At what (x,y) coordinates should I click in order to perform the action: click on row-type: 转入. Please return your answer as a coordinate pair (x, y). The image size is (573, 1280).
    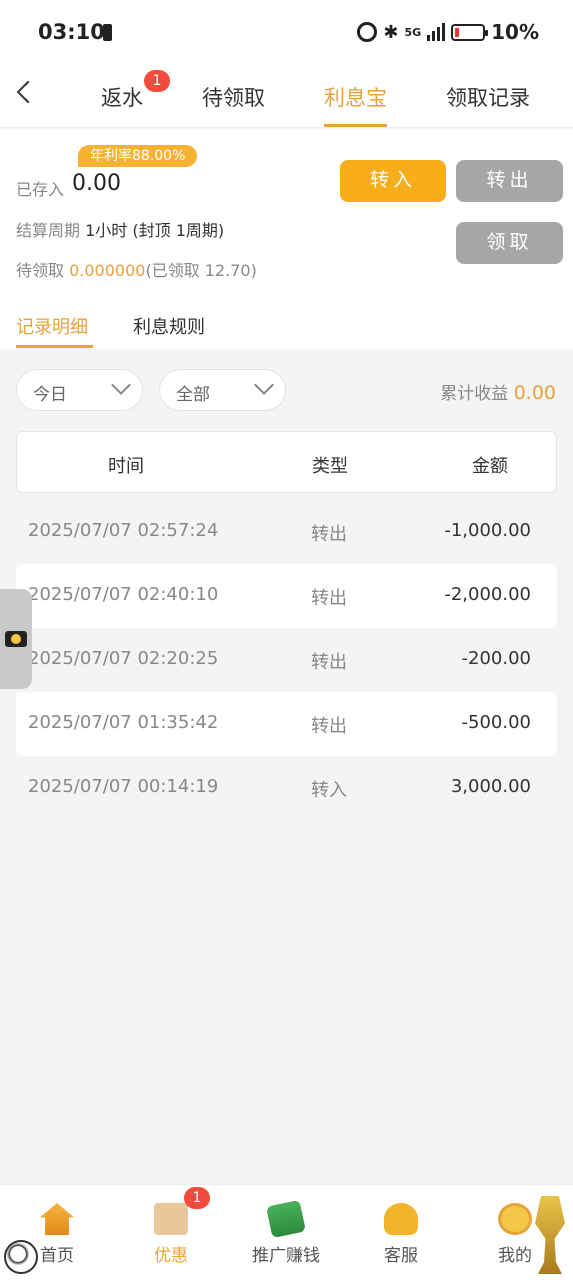
    Looking at the image, I should click on (329, 790).